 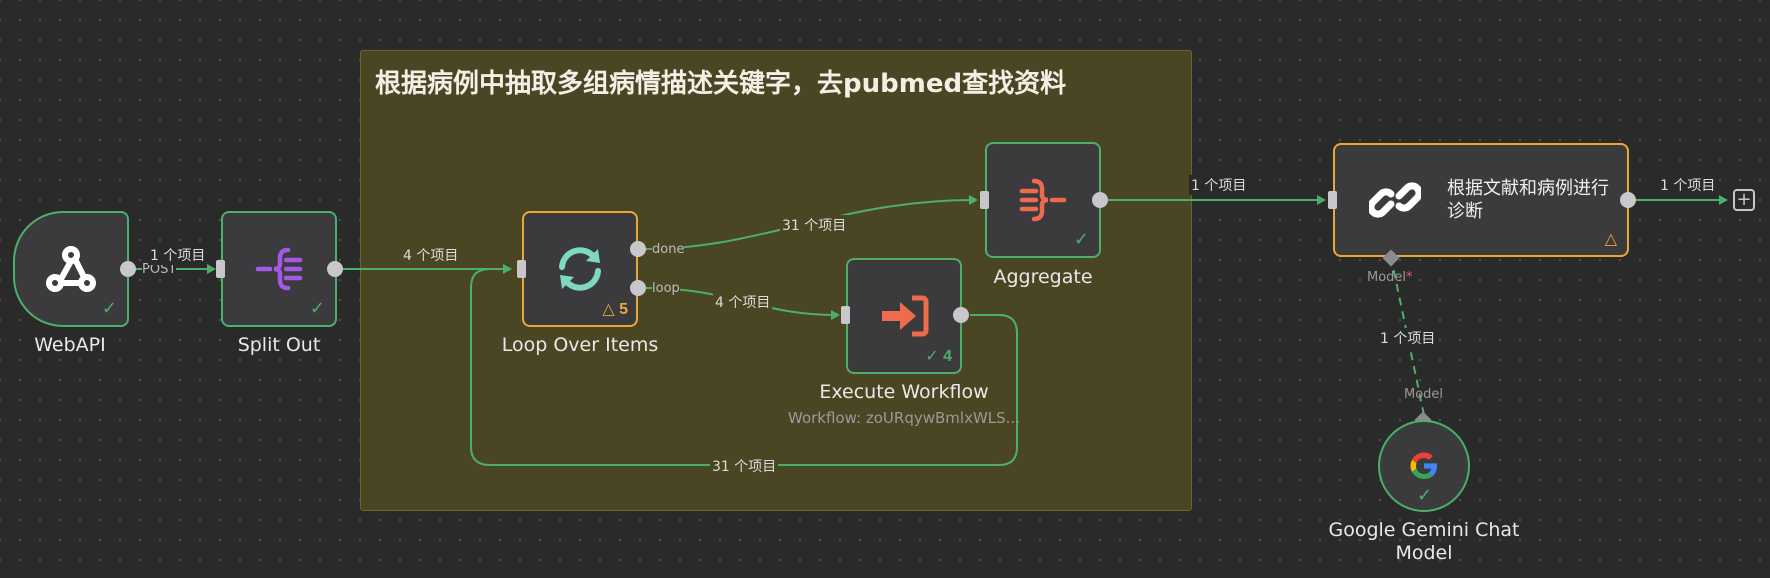 I want to click on aggregate-input-port, so click(x=984, y=200).